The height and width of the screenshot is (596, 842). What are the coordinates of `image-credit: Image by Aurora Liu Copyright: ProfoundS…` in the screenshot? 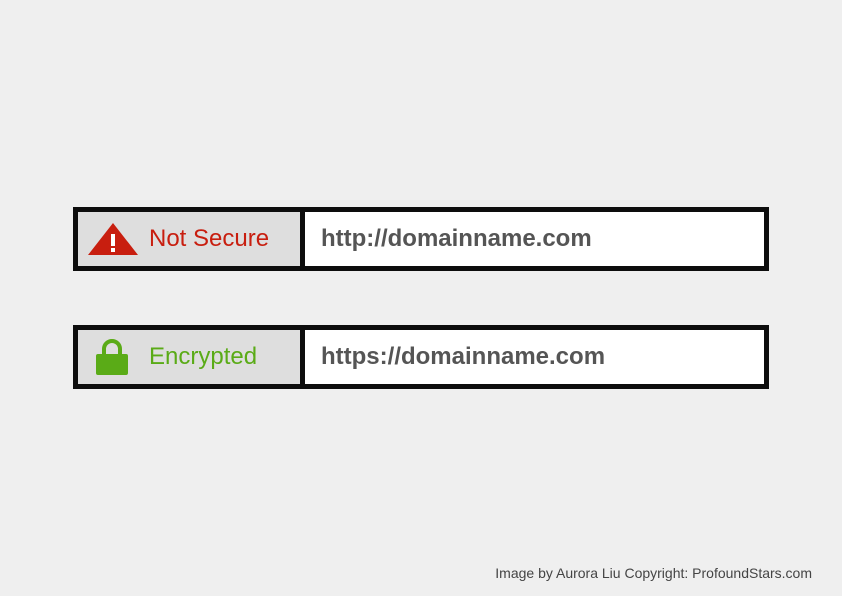 It's located at (653, 573).